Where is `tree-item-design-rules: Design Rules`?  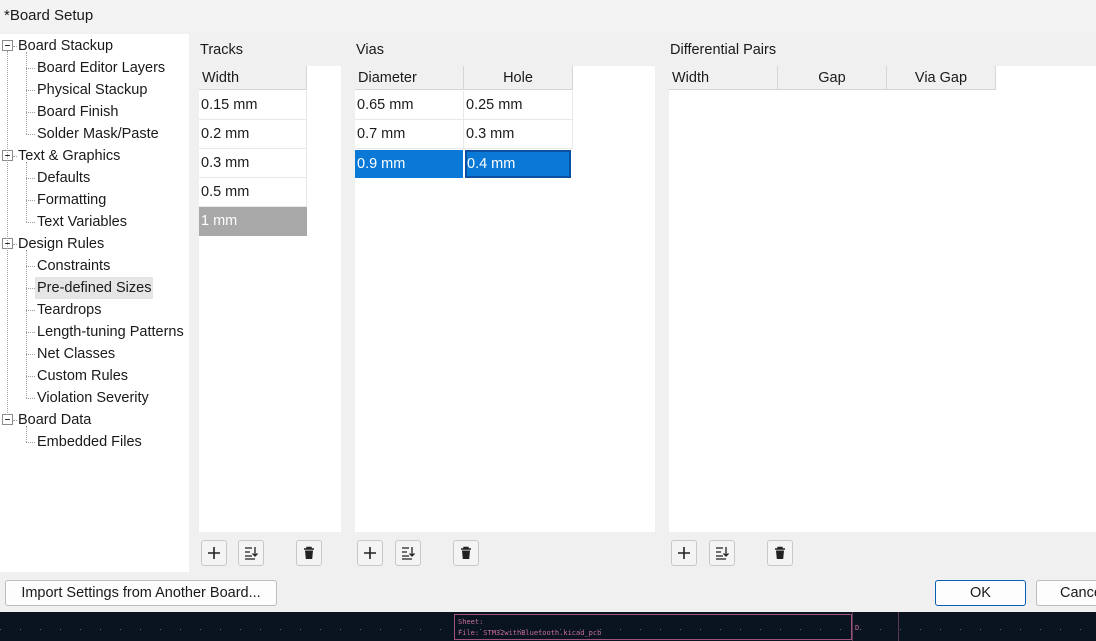 tree-item-design-rules: Design Rules is located at coordinates (61, 244).